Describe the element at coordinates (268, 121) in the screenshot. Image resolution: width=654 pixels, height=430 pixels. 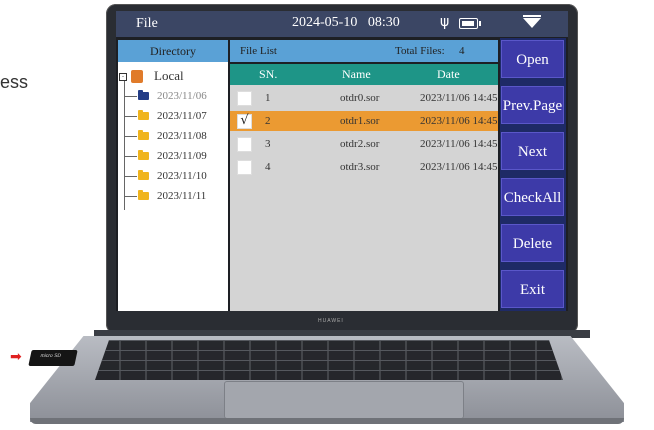
I see `file-sn: 2` at that location.